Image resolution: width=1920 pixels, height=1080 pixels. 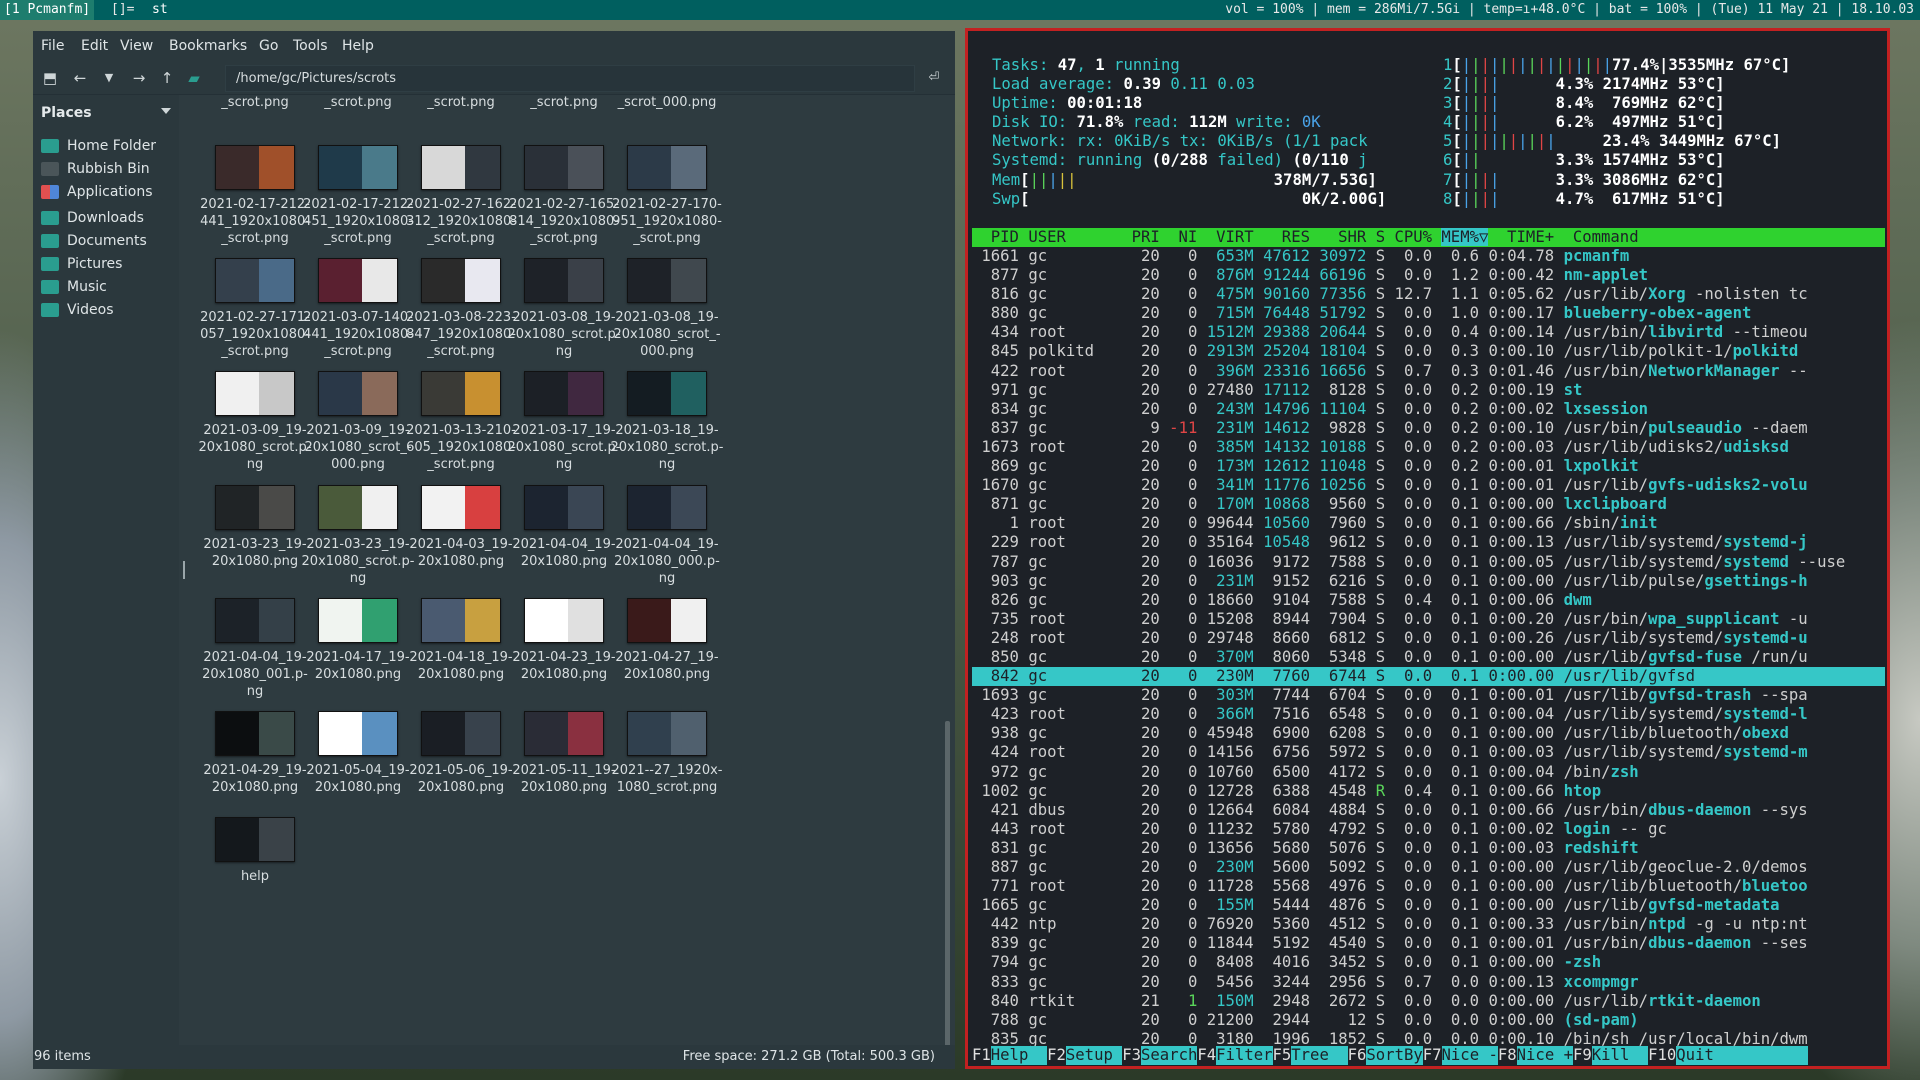 What do you see at coordinates (1160, 1056) in the screenshot?
I see `fkey-f3: F3Search` at bounding box center [1160, 1056].